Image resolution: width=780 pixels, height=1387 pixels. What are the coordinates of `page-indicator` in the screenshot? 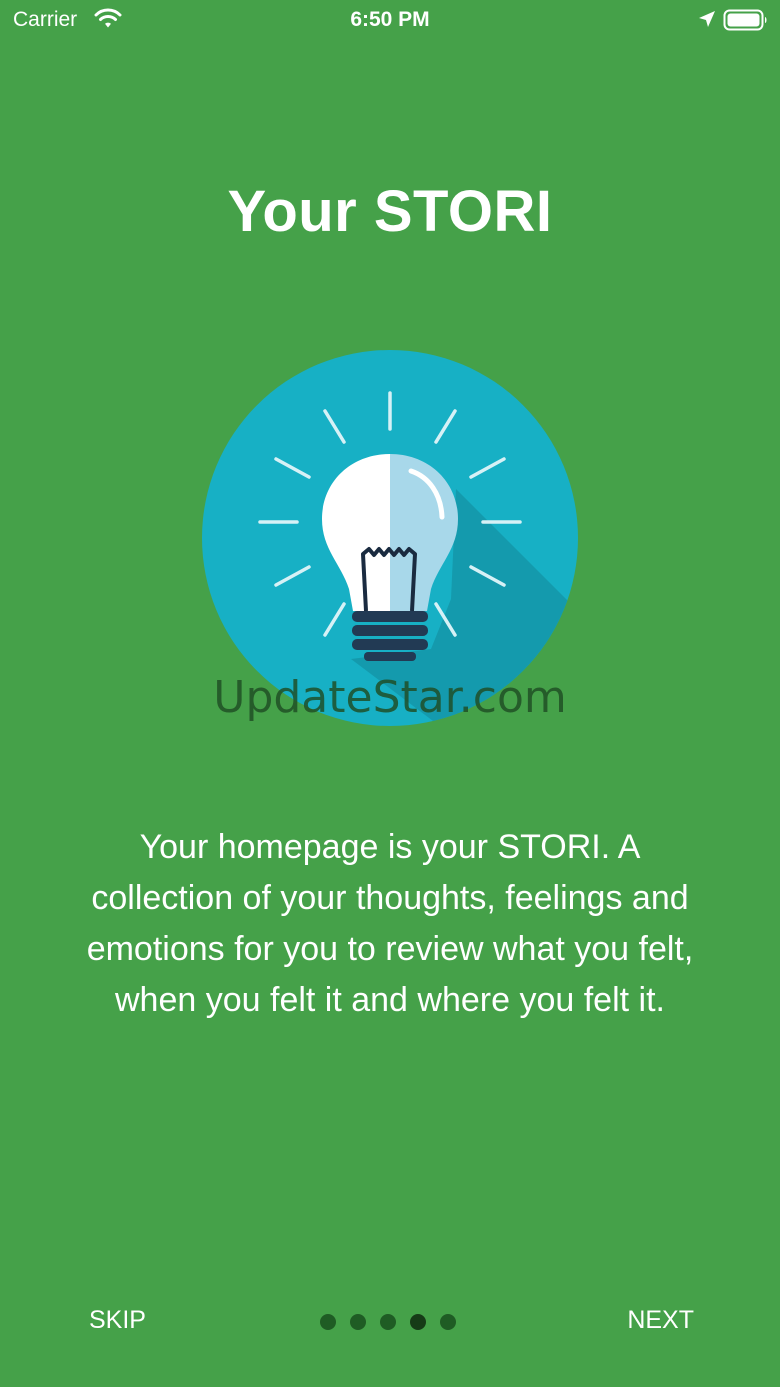 It's located at (388, 1322).